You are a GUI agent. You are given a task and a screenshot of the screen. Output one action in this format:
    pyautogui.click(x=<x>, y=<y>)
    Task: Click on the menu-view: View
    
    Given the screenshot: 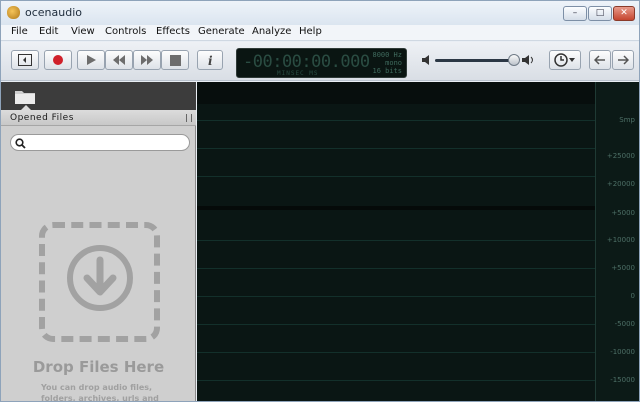 What is the action you would take?
    pyautogui.click(x=83, y=31)
    